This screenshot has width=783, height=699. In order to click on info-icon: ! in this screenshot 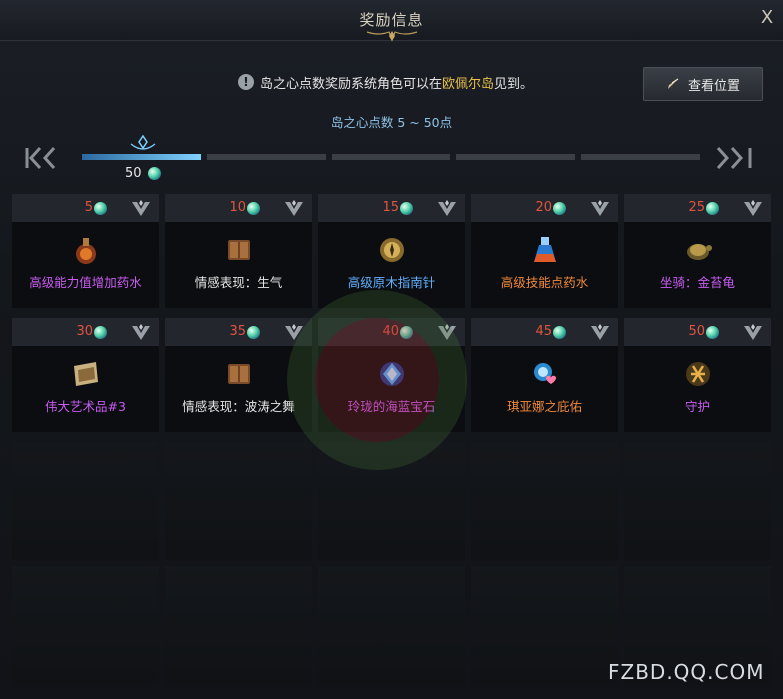, I will do `click(246, 82)`.